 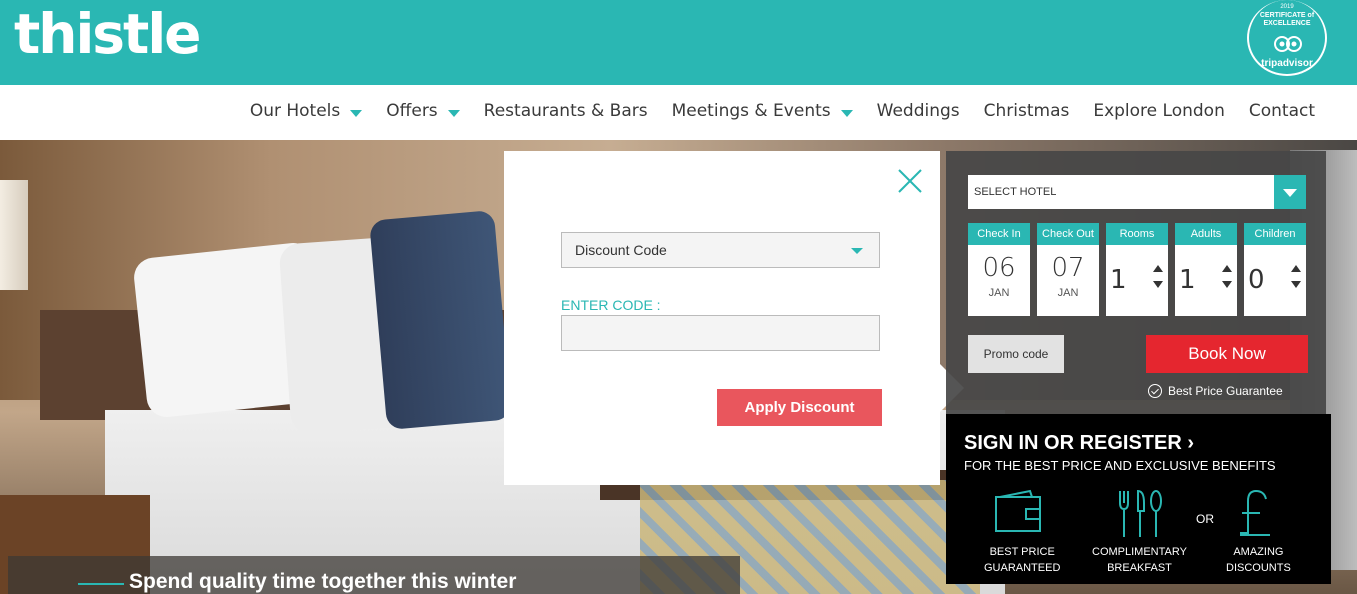 I want to click on check-in-day: 06, so click(x=999, y=268).